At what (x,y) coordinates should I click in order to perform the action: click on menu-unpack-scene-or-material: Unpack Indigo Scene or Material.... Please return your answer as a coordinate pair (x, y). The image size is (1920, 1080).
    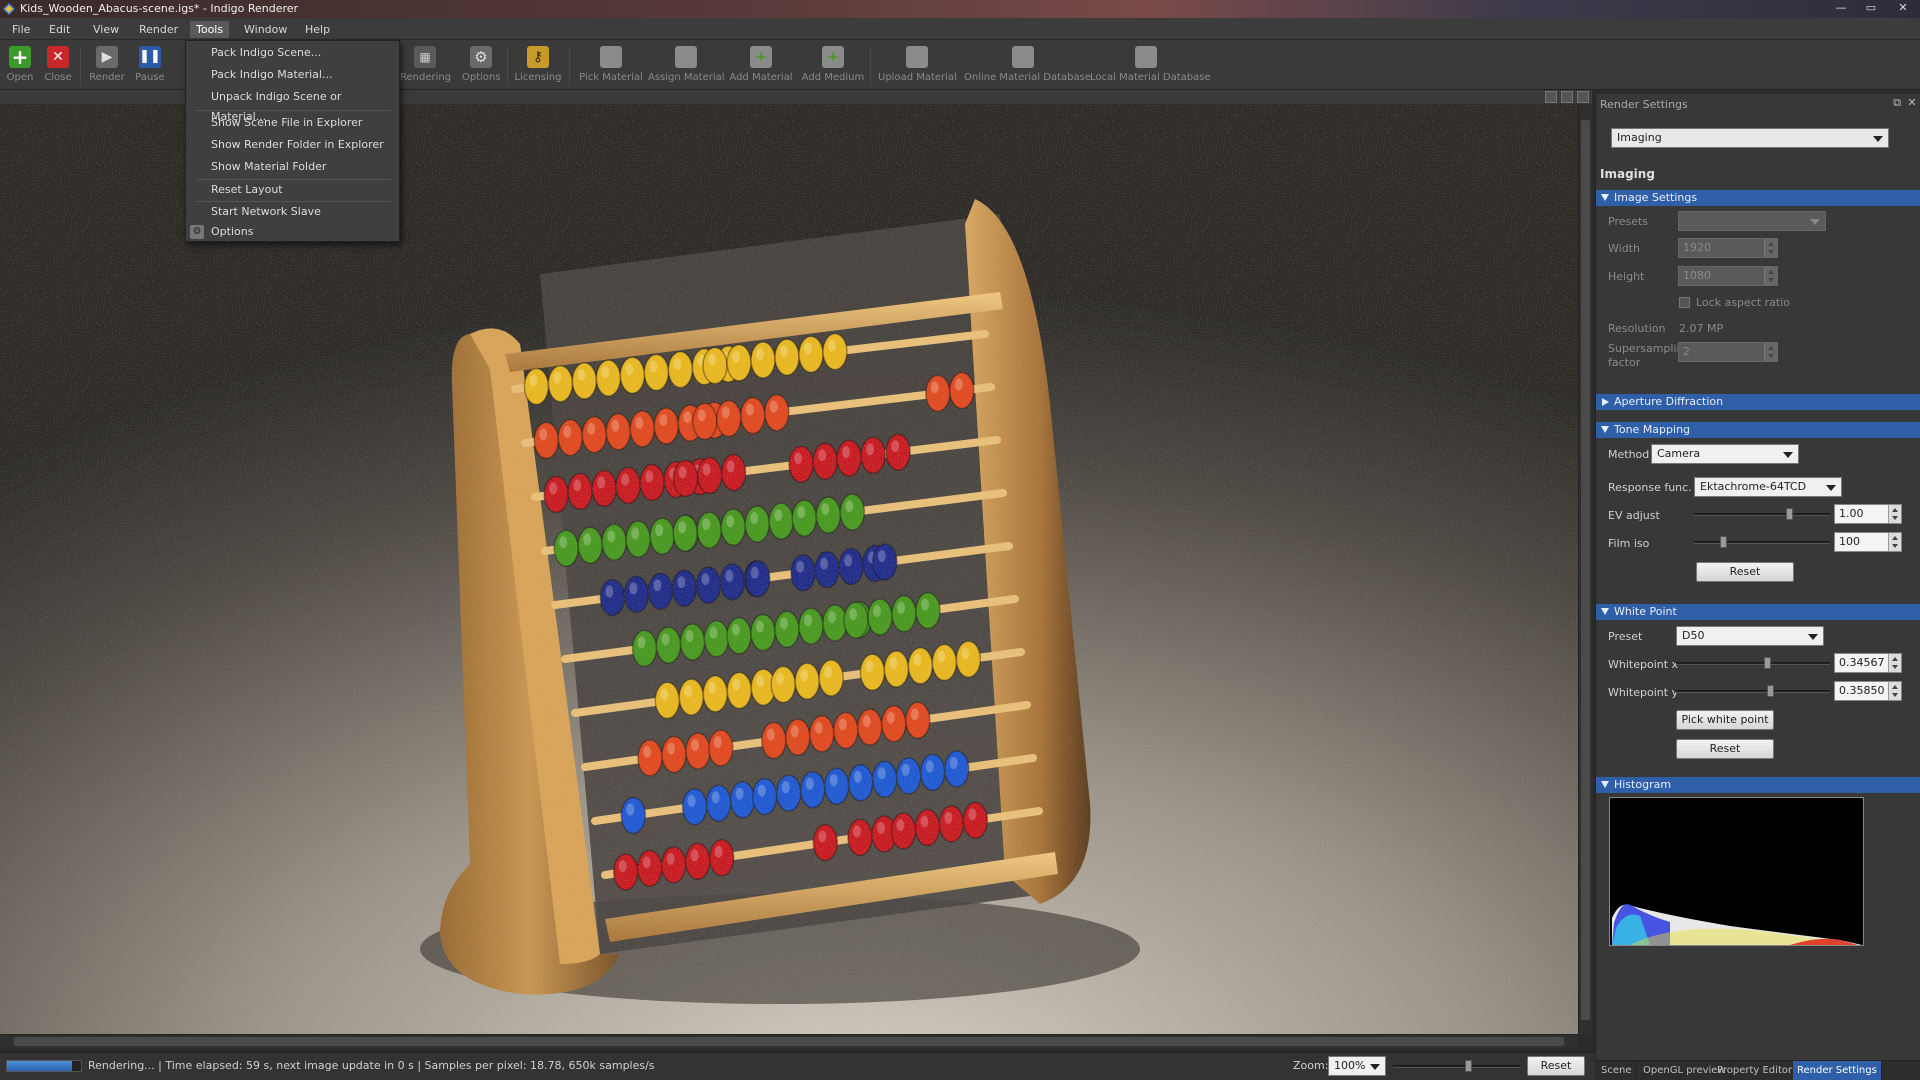
    Looking at the image, I should click on (292, 105).